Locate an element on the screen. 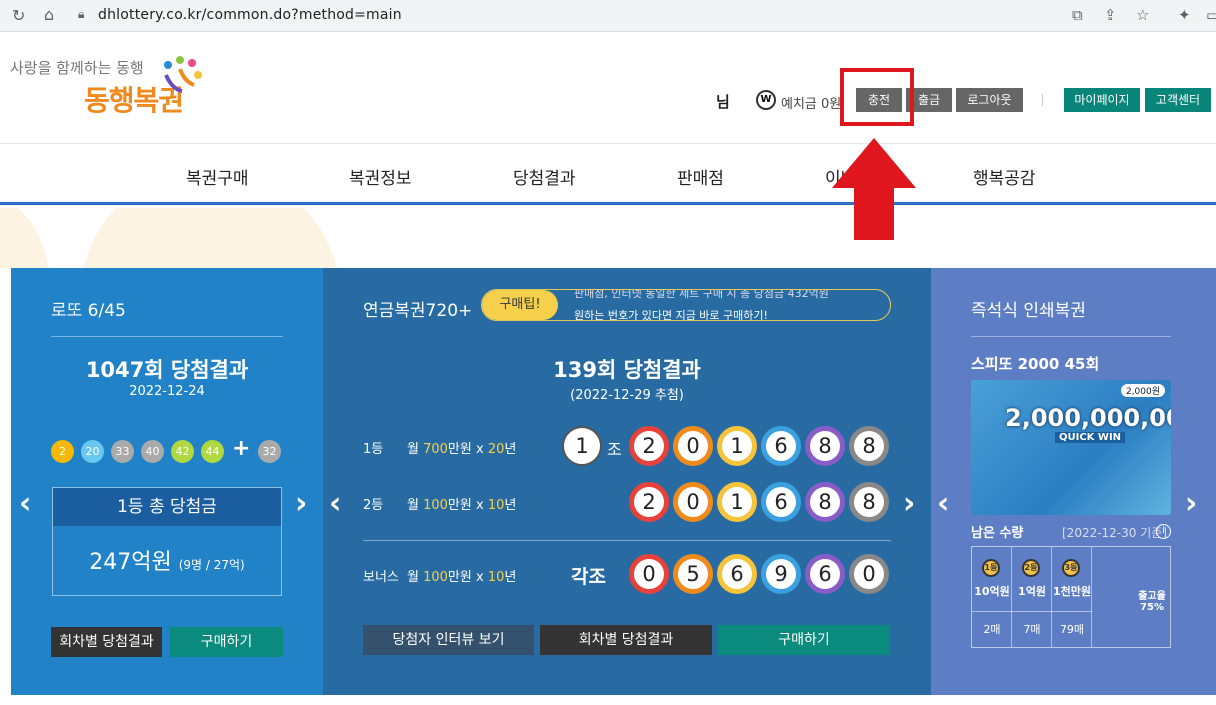  bonus-group: 각조 is located at coordinates (588, 577).